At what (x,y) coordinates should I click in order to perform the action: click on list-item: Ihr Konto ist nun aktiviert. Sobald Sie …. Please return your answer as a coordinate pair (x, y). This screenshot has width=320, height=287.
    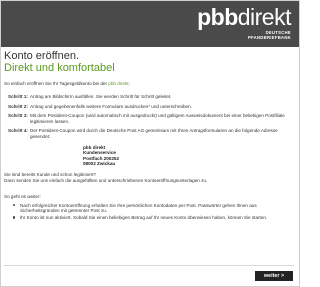
    Looking at the image, I should click on (153, 218).